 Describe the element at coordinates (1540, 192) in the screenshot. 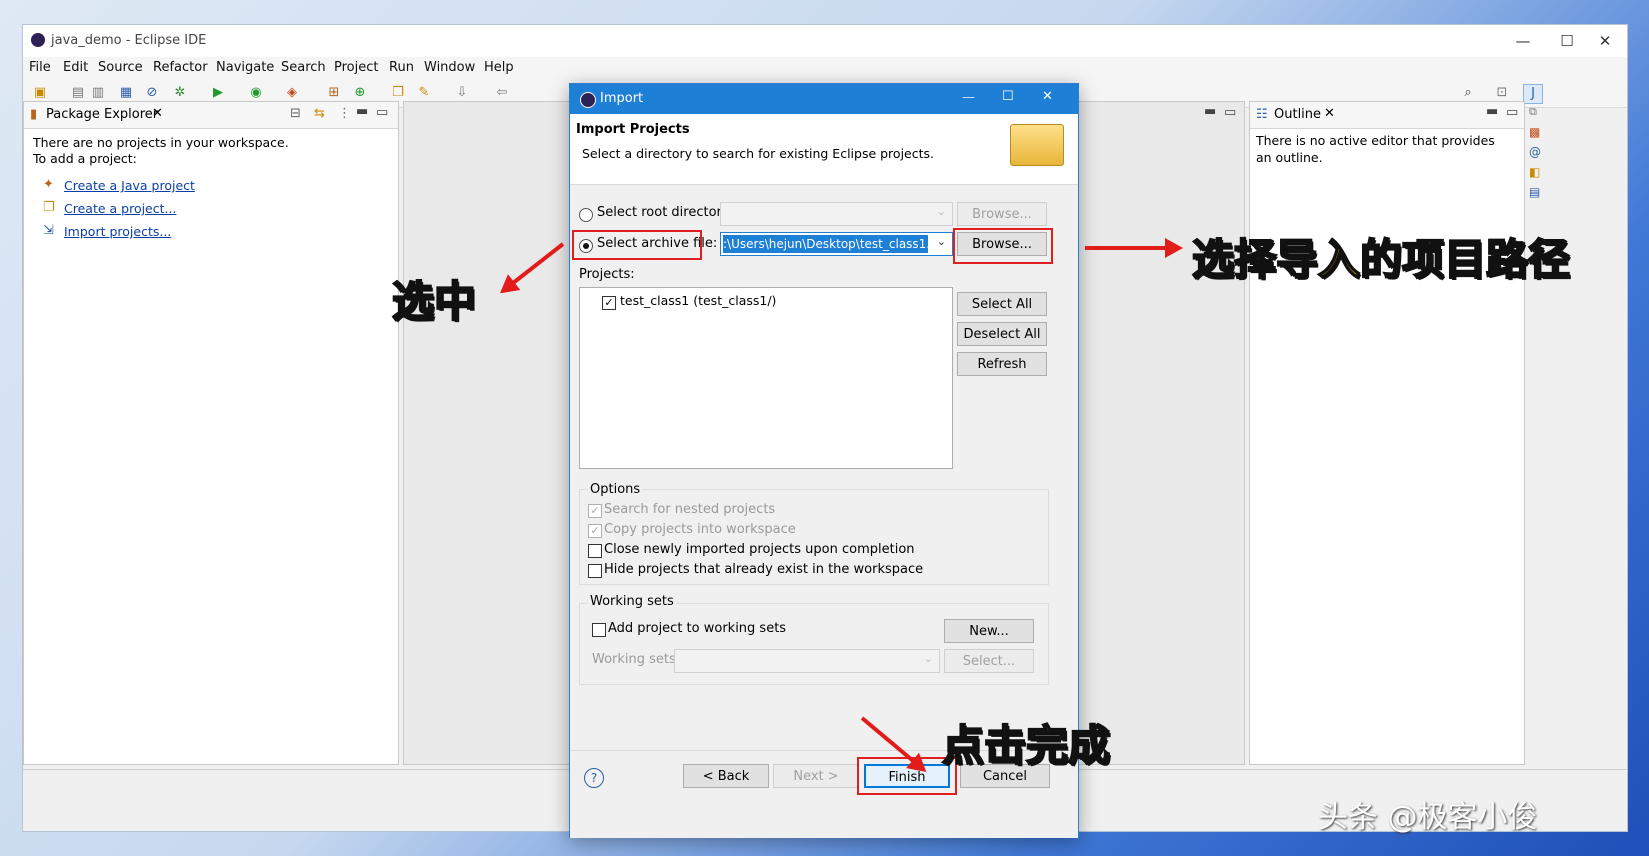

I see `console-trim-icon: ▤` at that location.